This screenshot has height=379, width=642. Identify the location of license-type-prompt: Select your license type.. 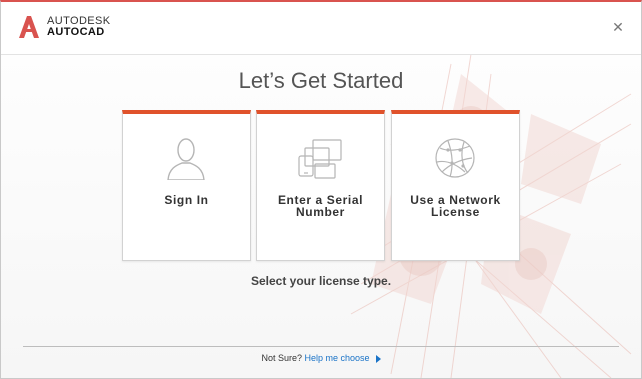
(321, 281).